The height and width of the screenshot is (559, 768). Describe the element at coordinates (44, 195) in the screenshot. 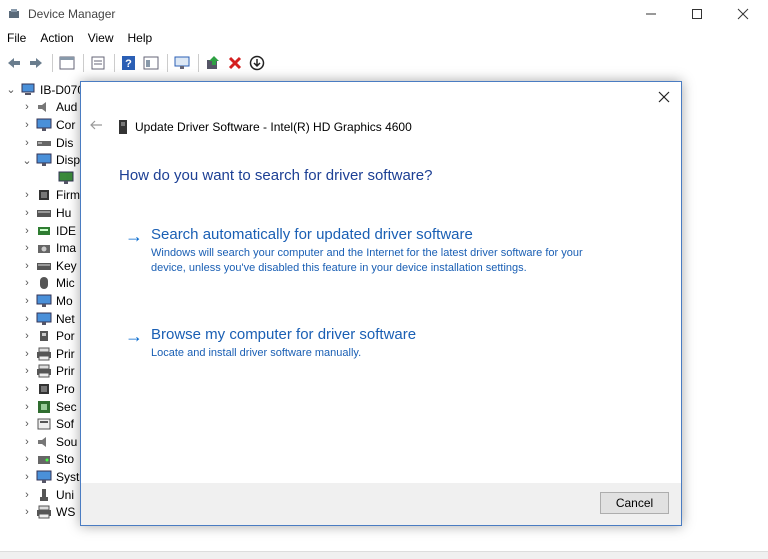

I see `chip-icon` at that location.